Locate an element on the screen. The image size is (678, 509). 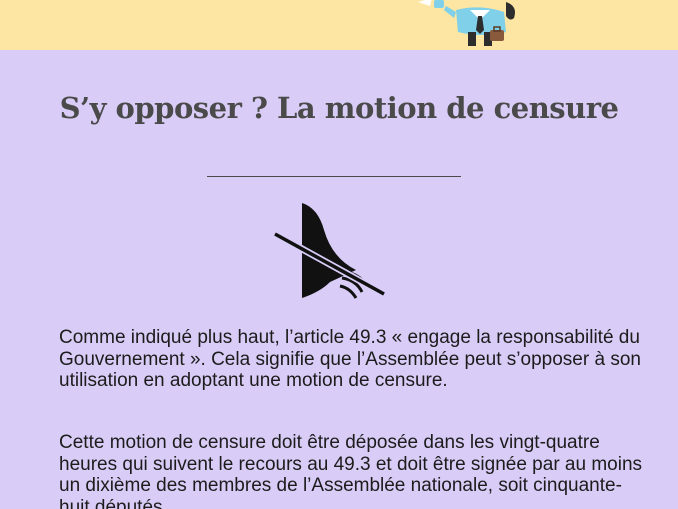
page-title: S’y opposer ? La motion de censure is located at coordinates (339, 108).